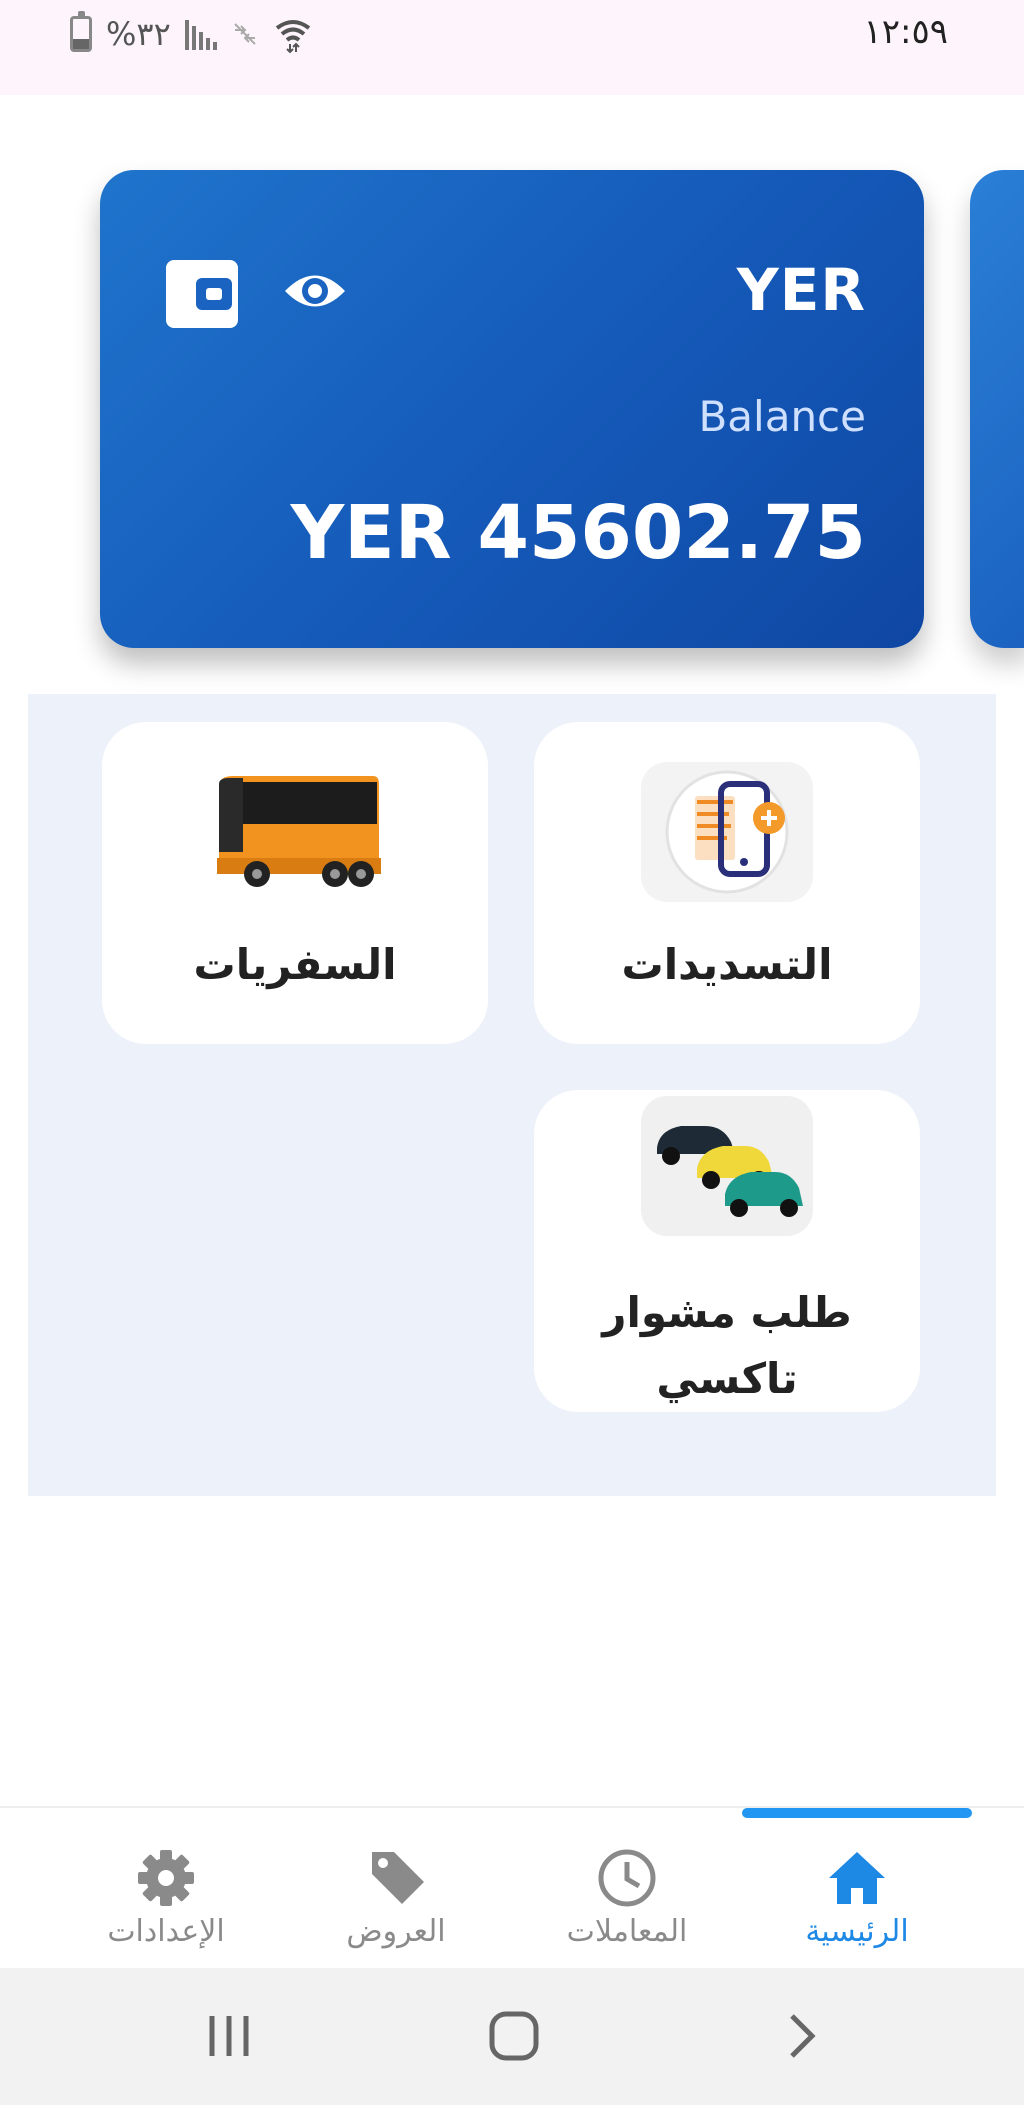  Describe the element at coordinates (200, 34) in the screenshot. I see `signal-icon` at that location.